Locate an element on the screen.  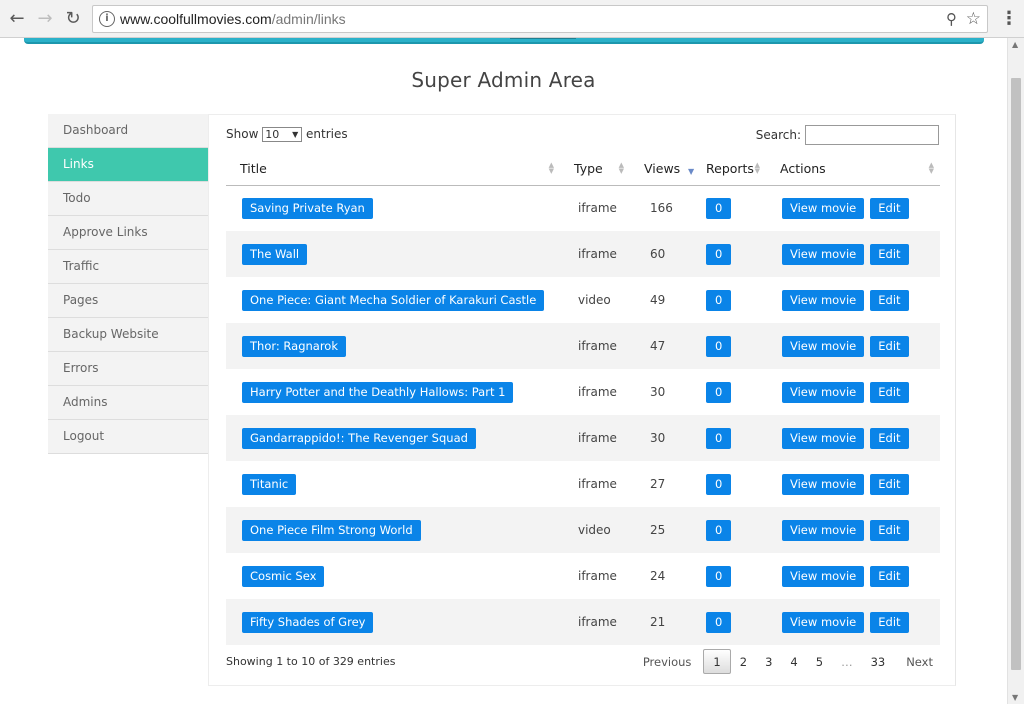
movie-title-link: Saving Private Ryan is located at coordinates (307, 208).